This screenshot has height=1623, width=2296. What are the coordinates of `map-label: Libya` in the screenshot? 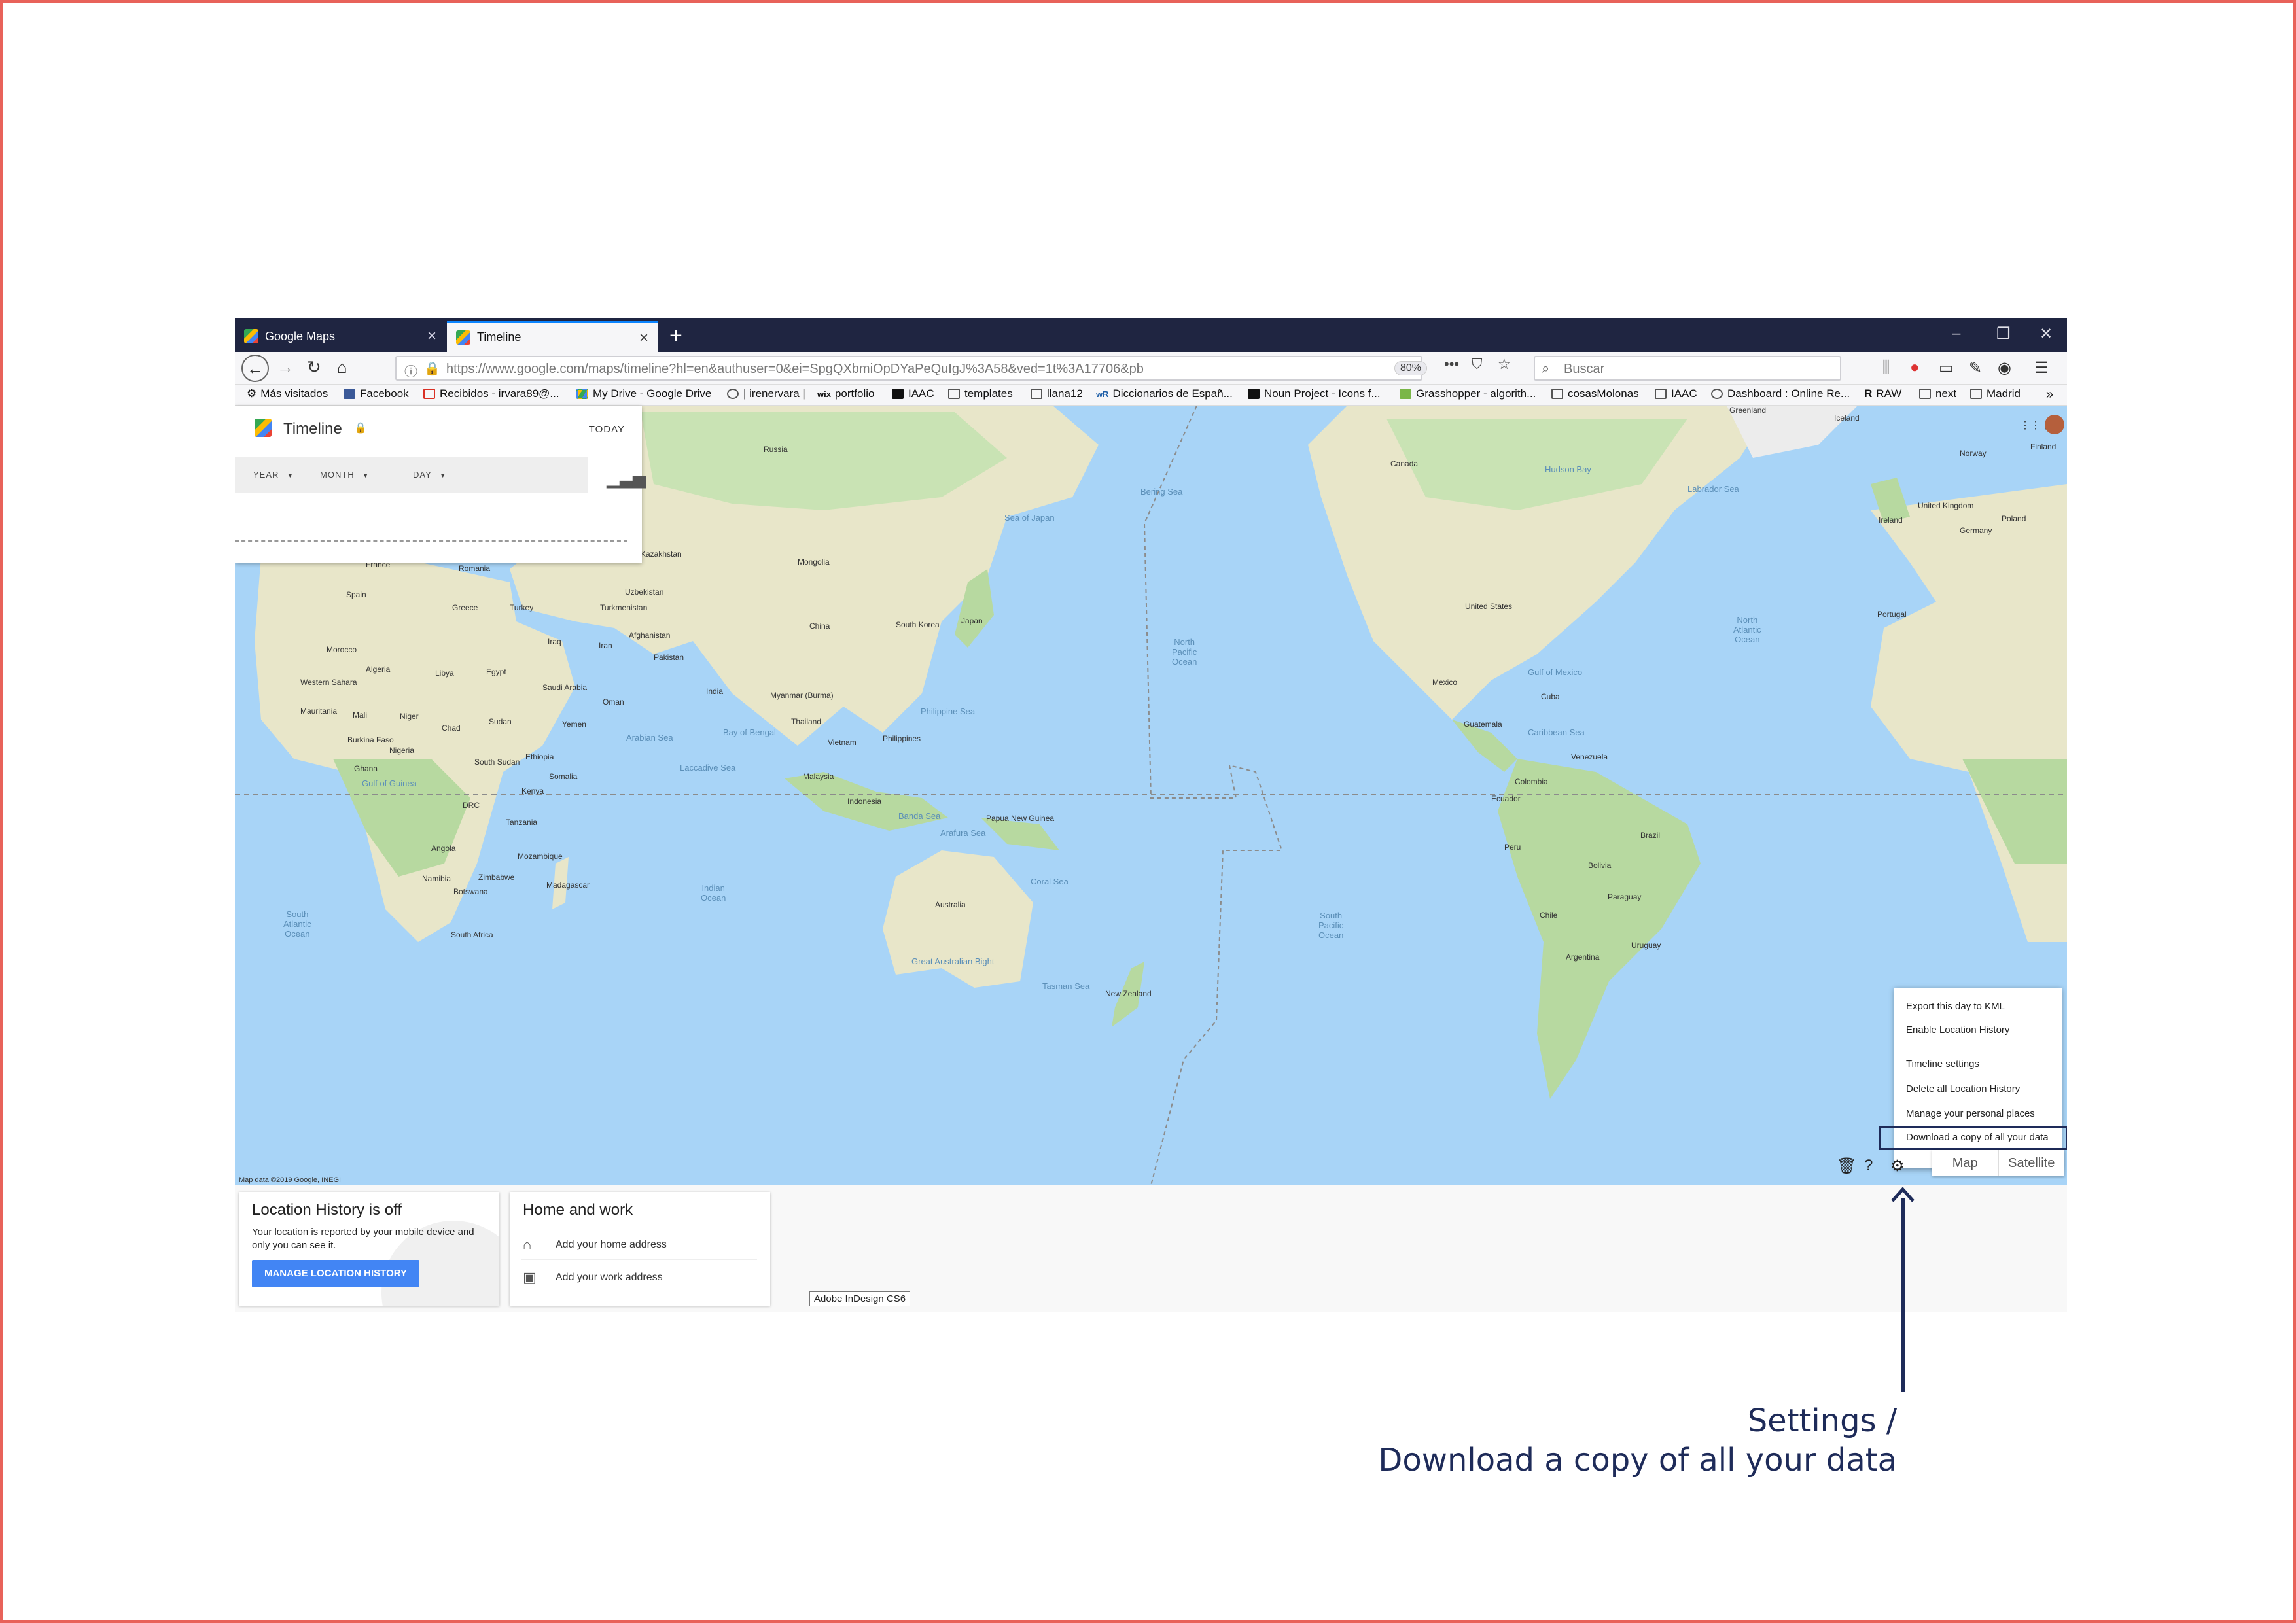 It's located at (444, 674).